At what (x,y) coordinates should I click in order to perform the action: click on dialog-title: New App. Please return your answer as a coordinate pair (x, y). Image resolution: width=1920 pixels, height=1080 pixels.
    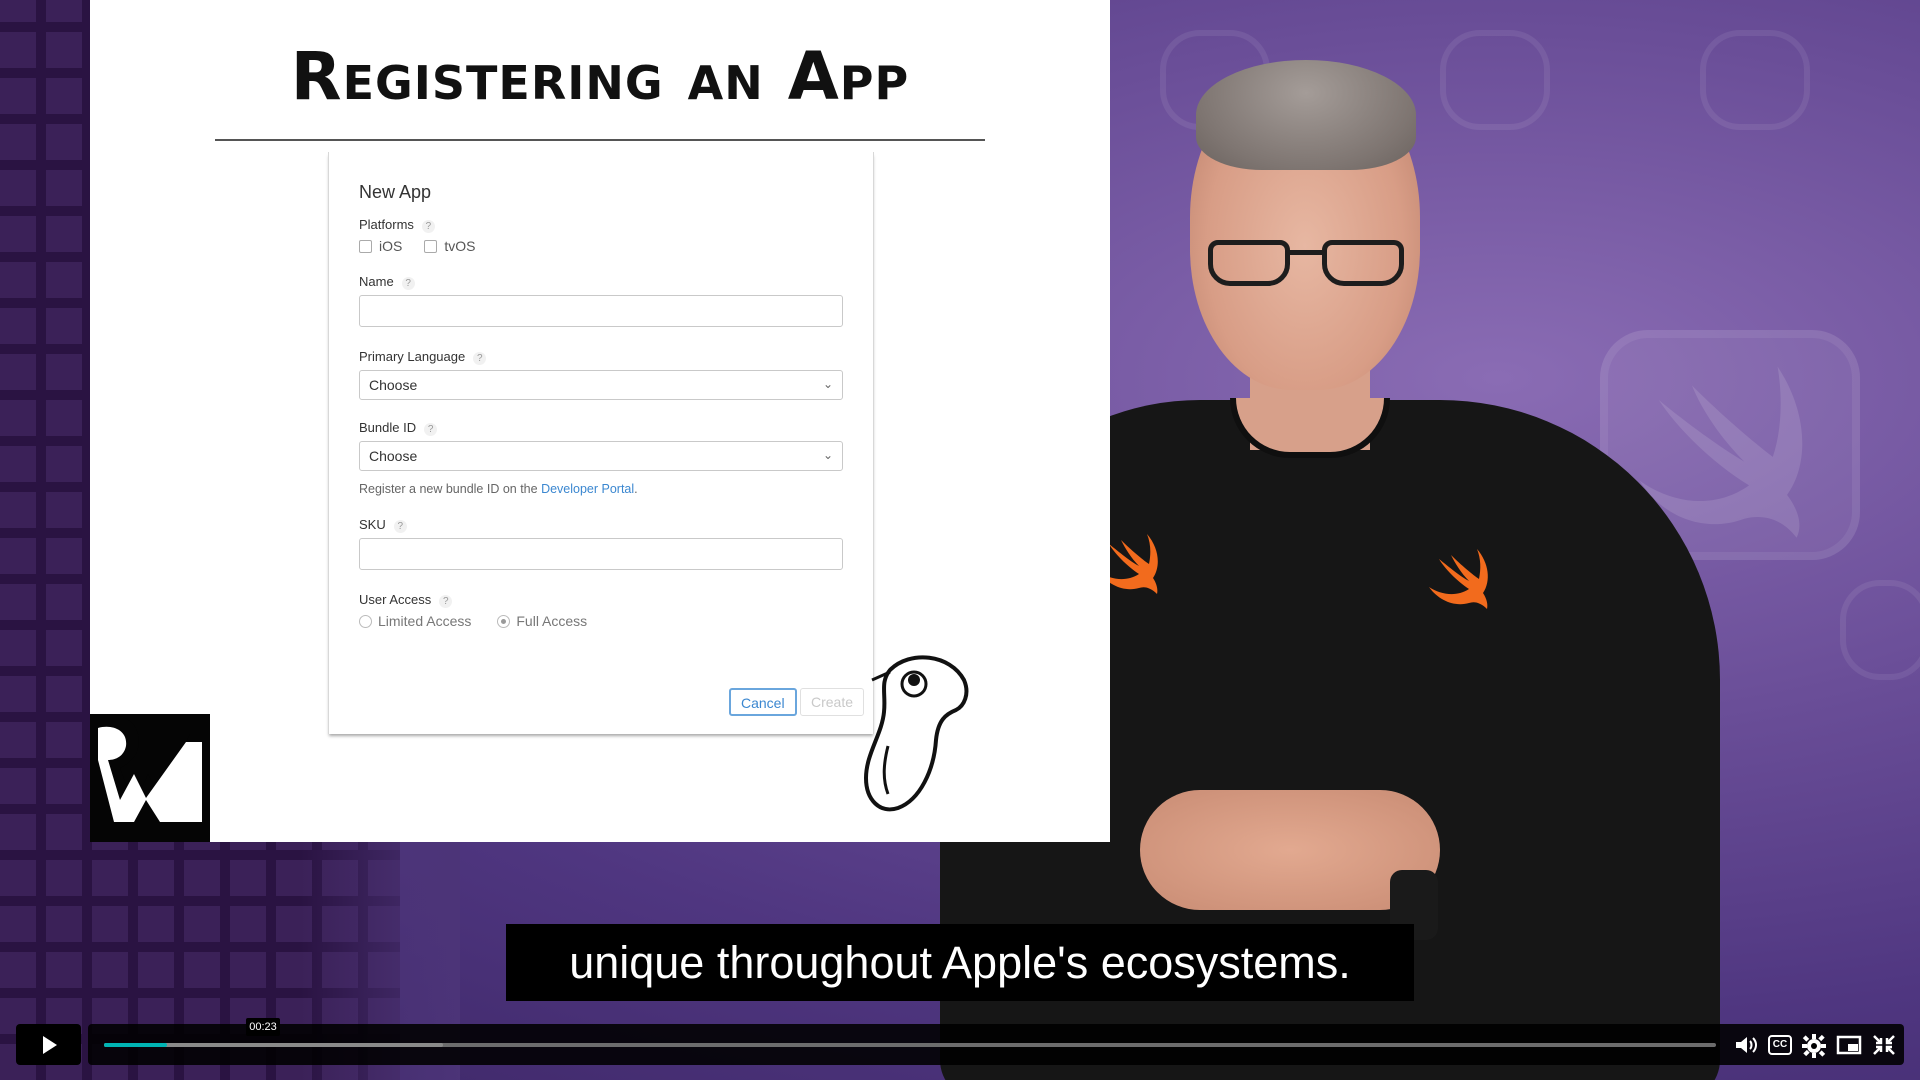
    Looking at the image, I should click on (395, 192).